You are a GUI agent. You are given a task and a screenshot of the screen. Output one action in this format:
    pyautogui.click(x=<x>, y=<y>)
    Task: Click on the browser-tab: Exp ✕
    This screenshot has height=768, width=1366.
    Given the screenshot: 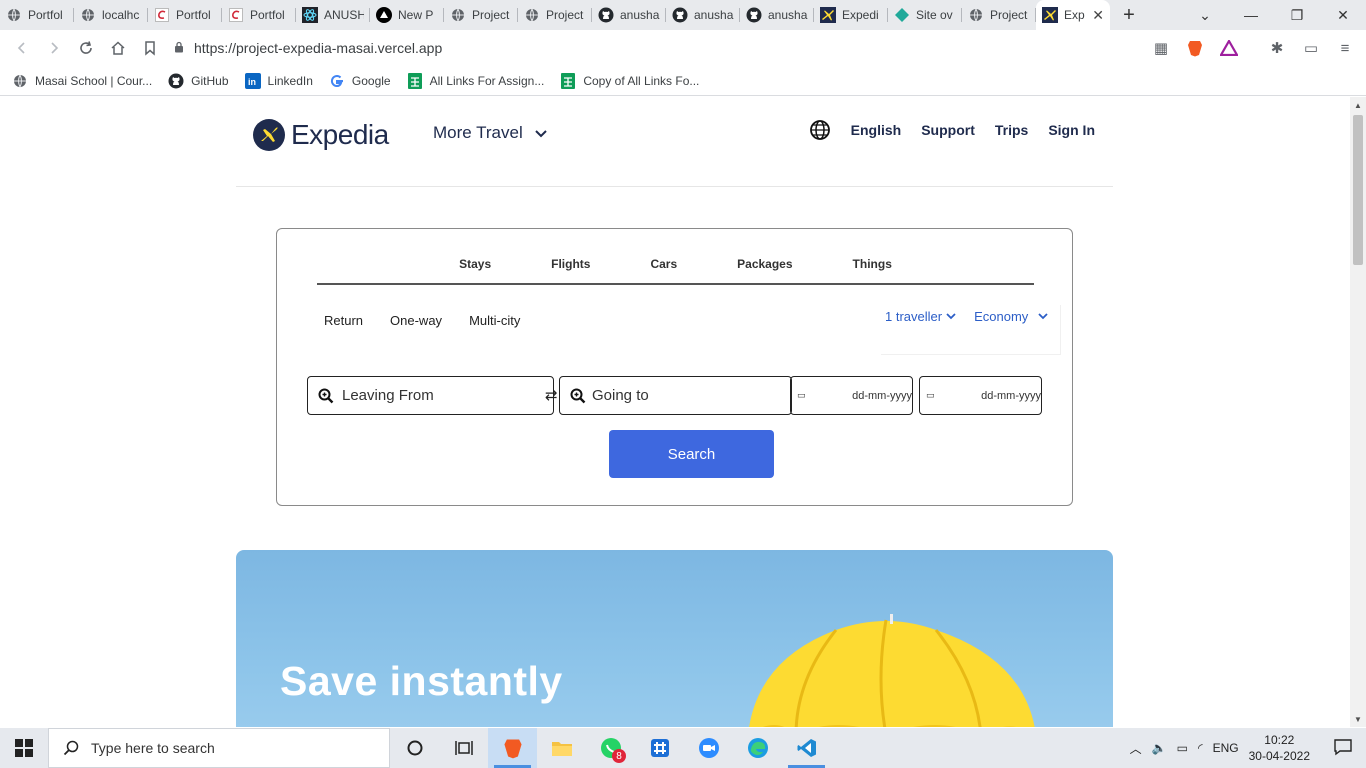 What is the action you would take?
    pyautogui.click(x=1073, y=15)
    